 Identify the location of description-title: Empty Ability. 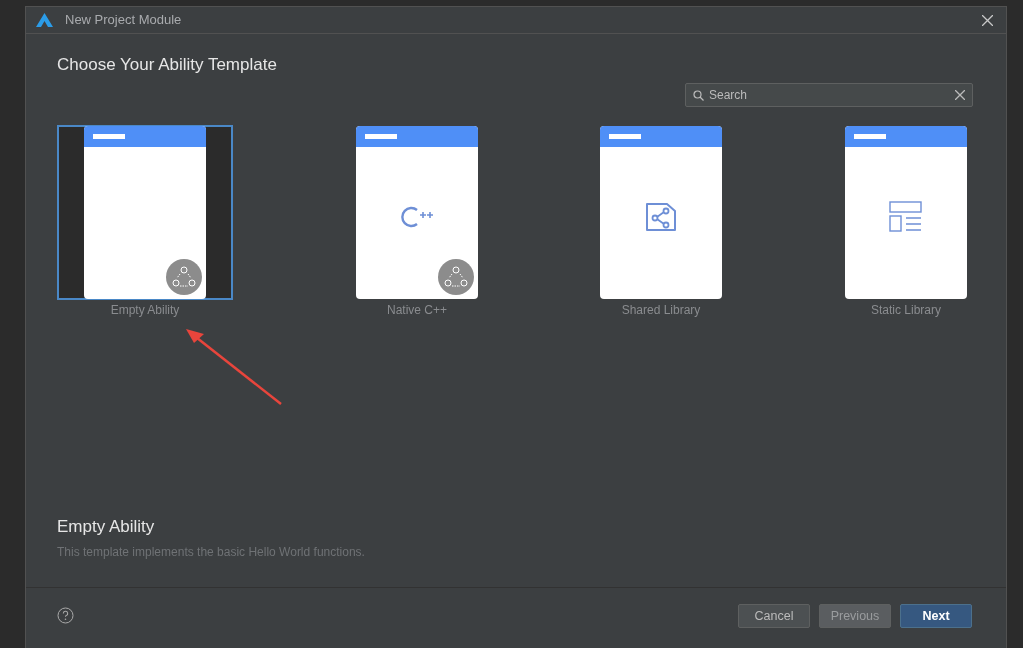
(106, 526).